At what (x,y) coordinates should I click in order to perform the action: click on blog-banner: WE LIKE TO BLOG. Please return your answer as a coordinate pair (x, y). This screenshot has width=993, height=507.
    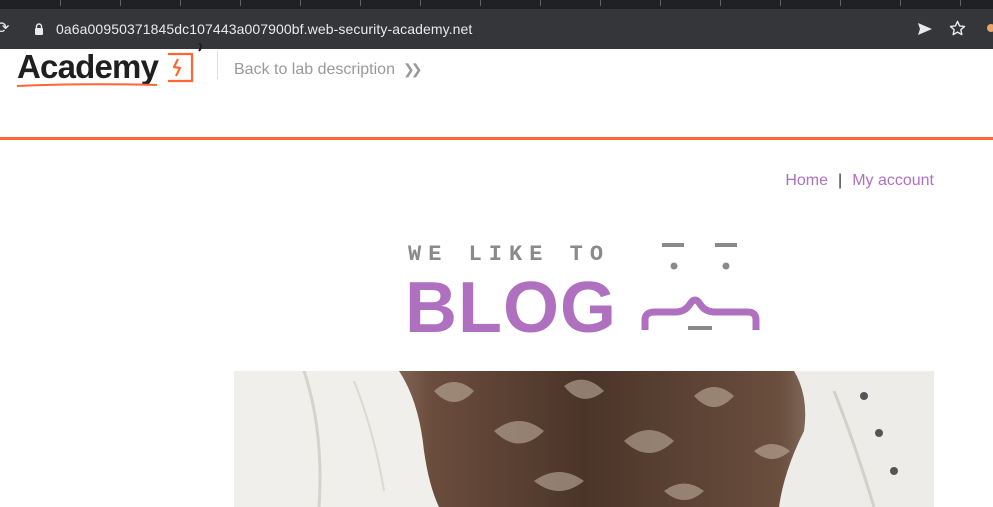
    Looking at the image, I should click on (582, 290).